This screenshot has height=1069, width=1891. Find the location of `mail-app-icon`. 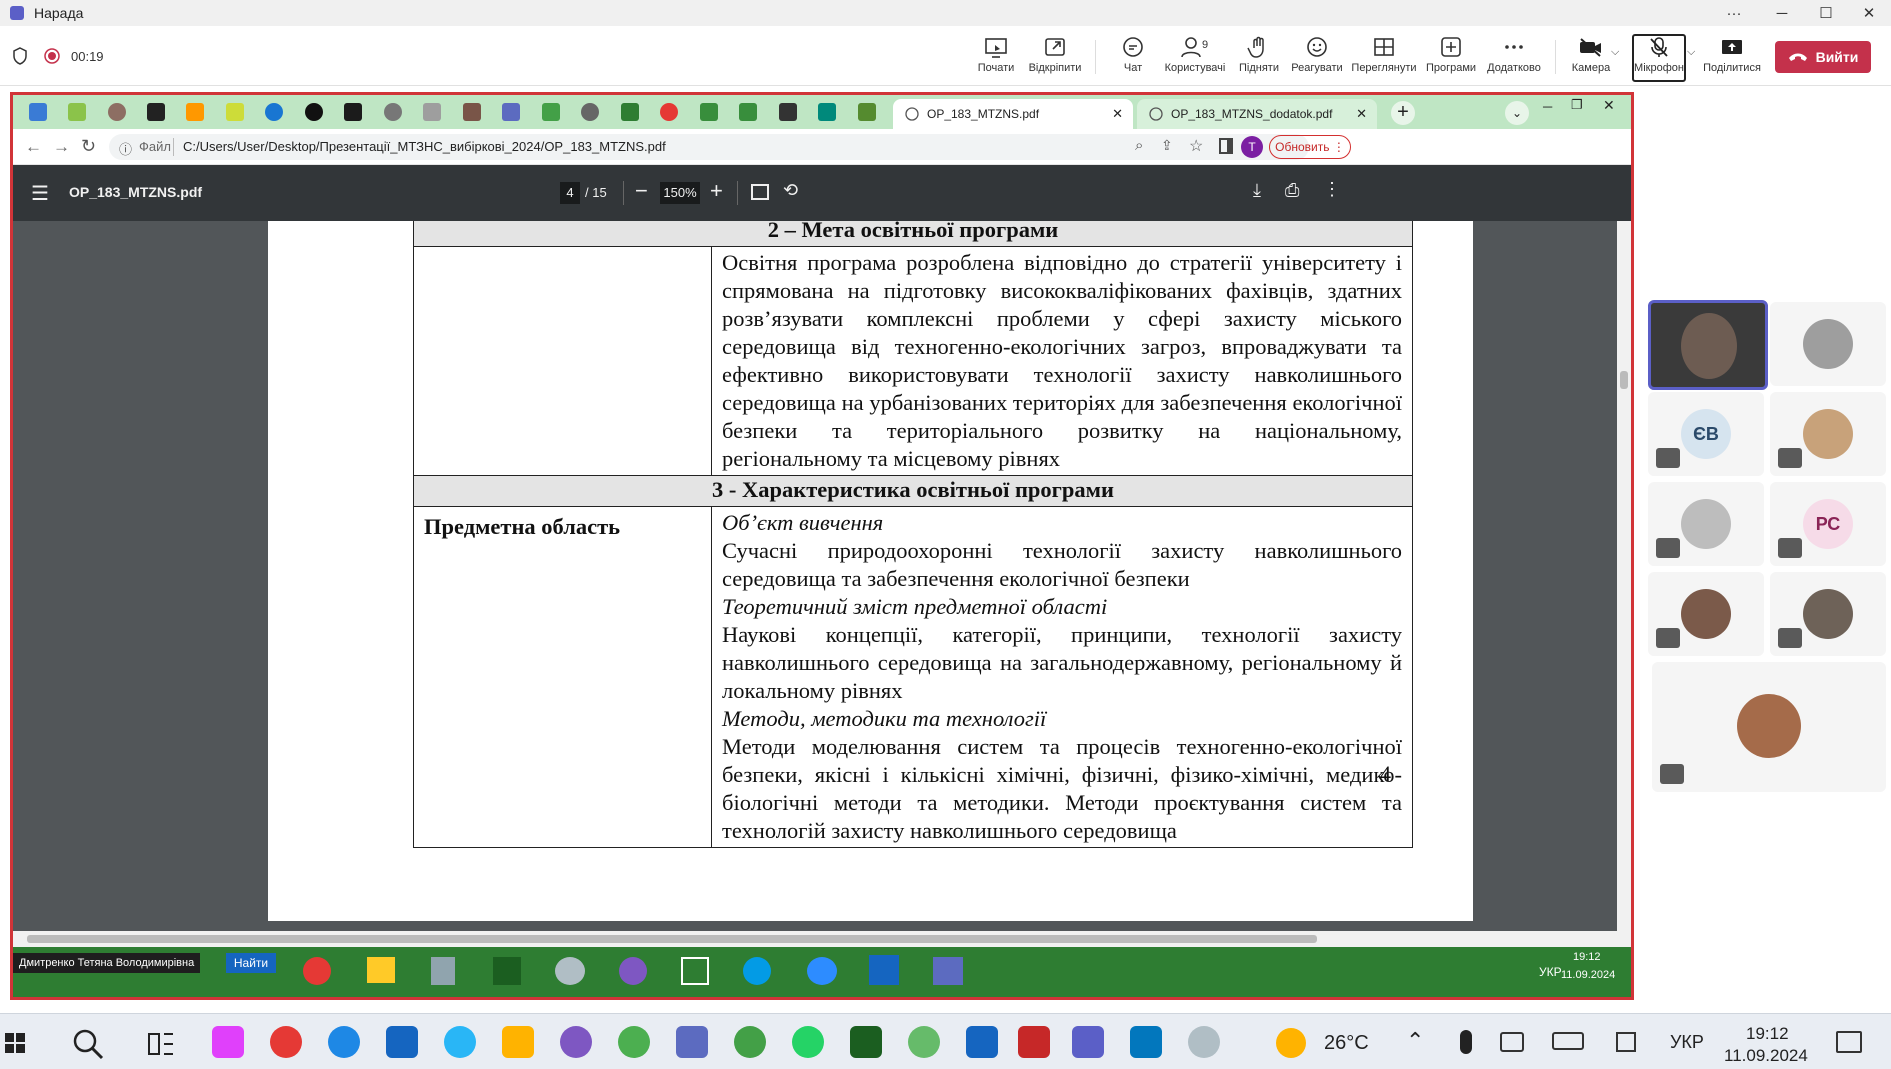

mail-app-icon is located at coordinates (402, 1042).